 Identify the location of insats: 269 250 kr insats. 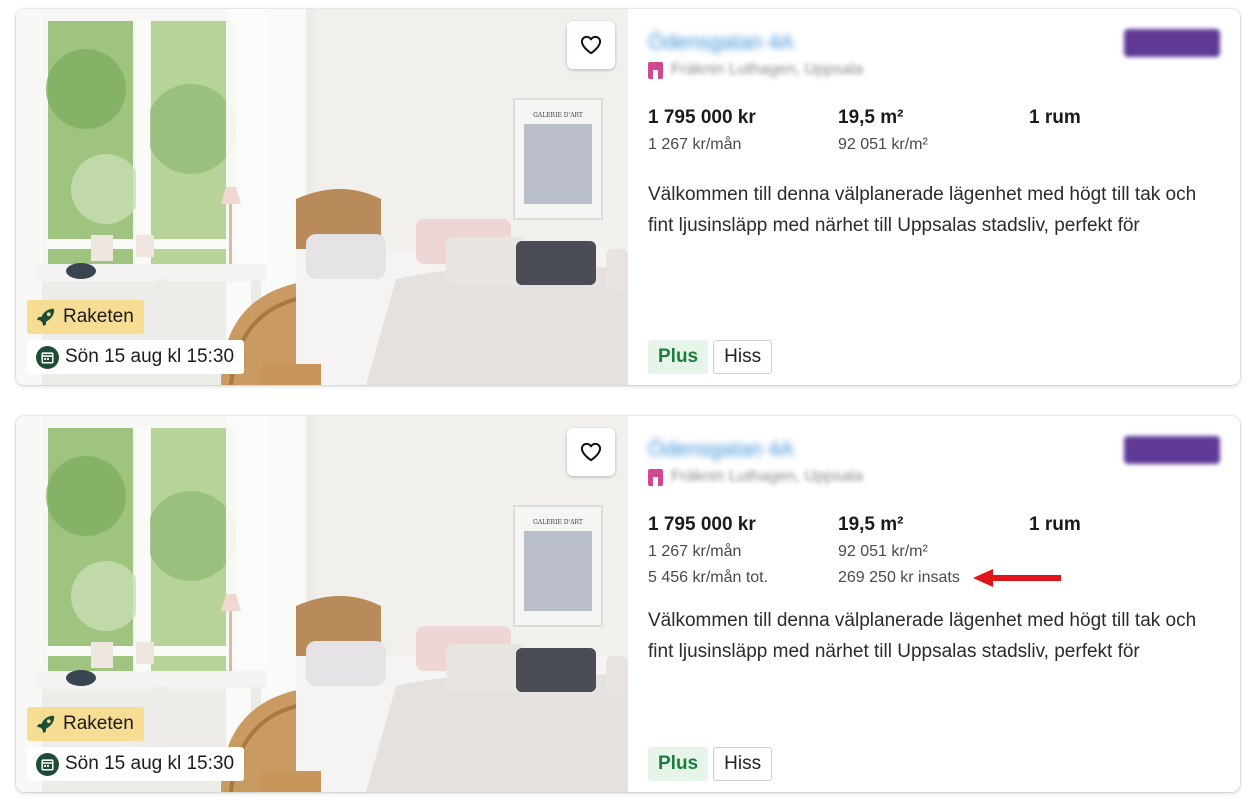
(899, 577).